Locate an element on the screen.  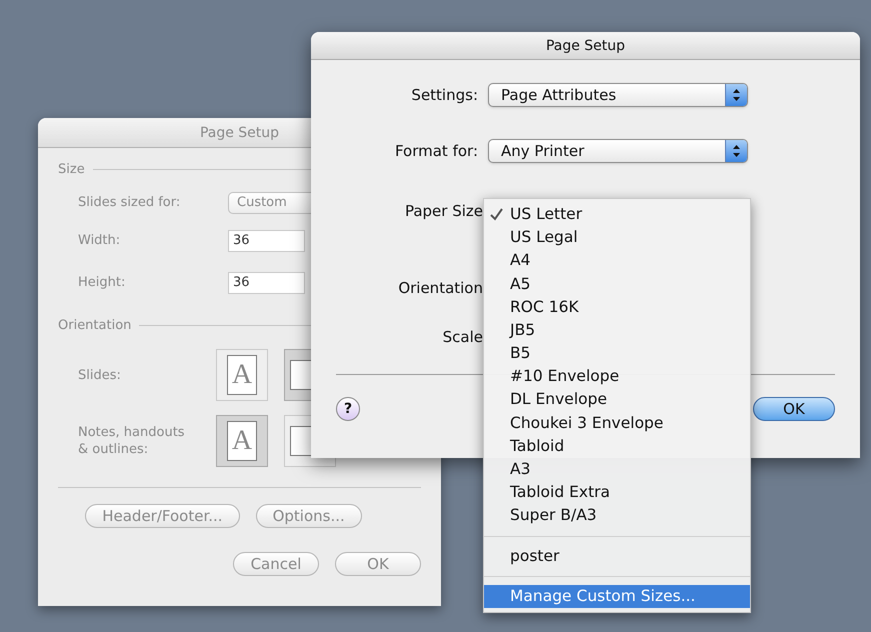
menu-item: DL Envelope is located at coordinates (617, 400).